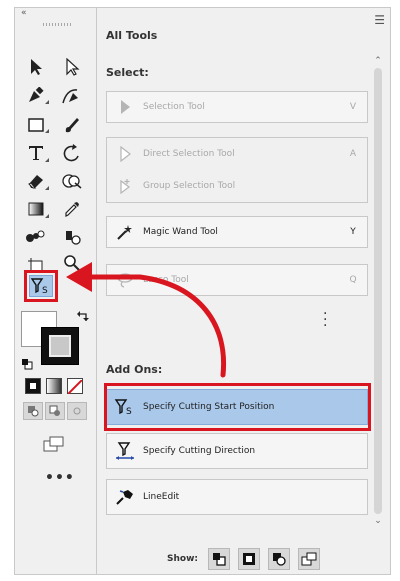 The height and width of the screenshot is (581, 400). Describe the element at coordinates (166, 280) in the screenshot. I see `tool-label: Lasso Tool` at that location.